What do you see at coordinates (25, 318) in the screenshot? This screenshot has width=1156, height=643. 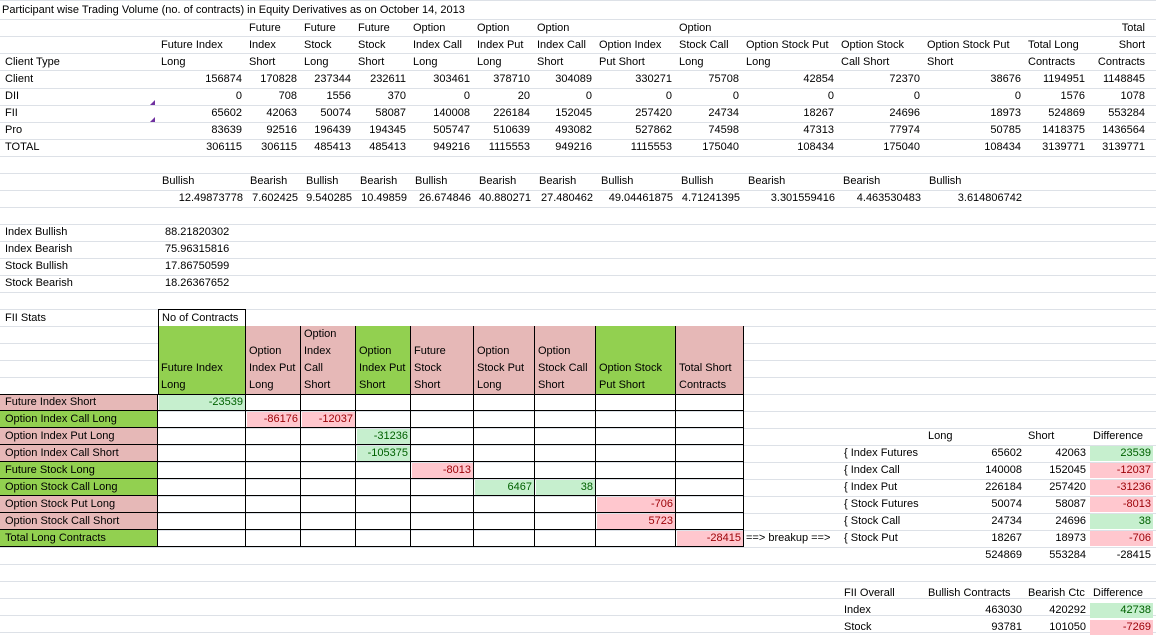 I see `fii-stats-label: FII Stats` at bounding box center [25, 318].